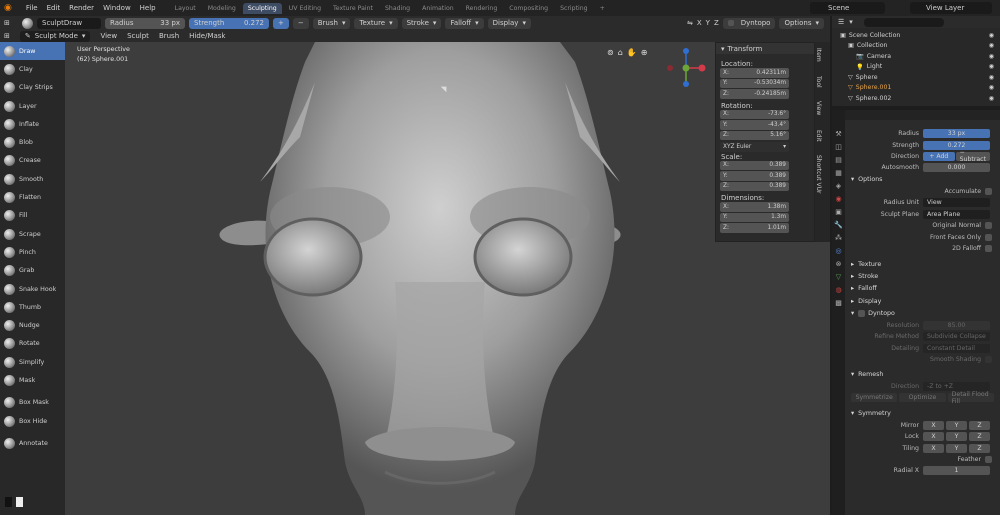  What do you see at coordinates (32, 51) in the screenshot?
I see `tool-draw: Draw` at bounding box center [32, 51].